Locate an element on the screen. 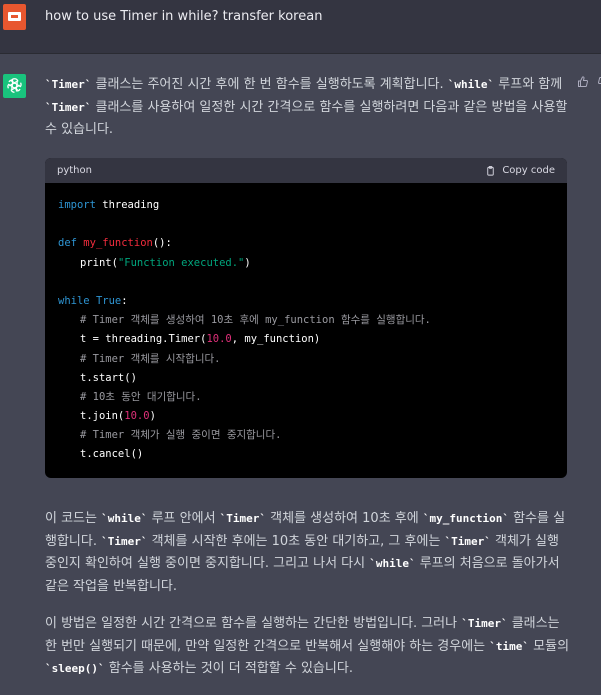 Image resolution: width=601 pixels, height=695 pixels. code-token: # 10초 동안 대기합니다. is located at coordinates (141, 396).